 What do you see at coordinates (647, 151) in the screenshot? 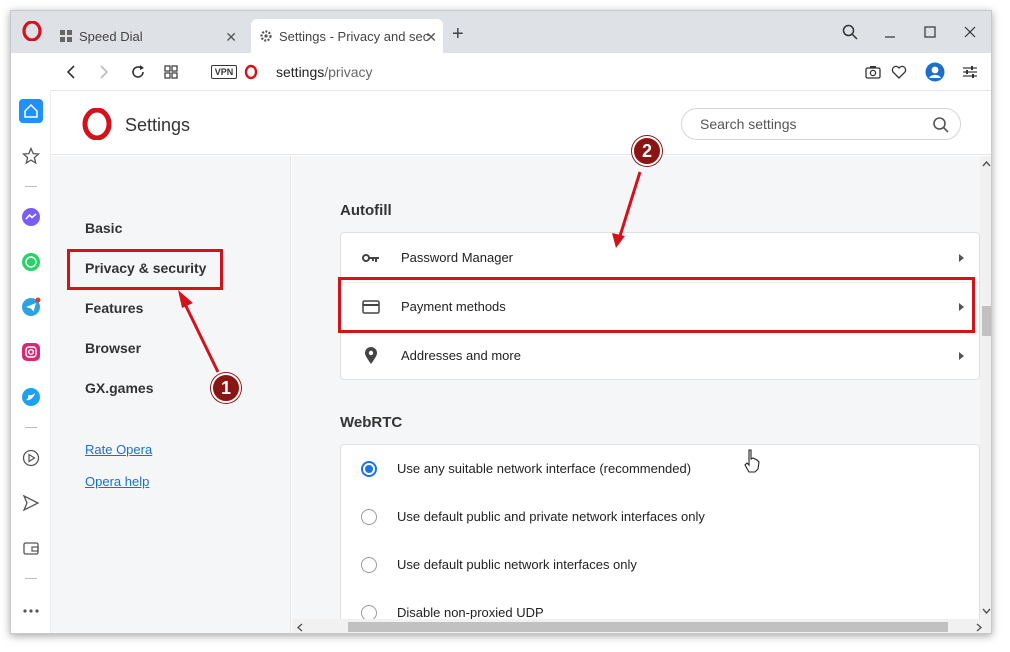
I see `annotation-marker-2: 2` at bounding box center [647, 151].